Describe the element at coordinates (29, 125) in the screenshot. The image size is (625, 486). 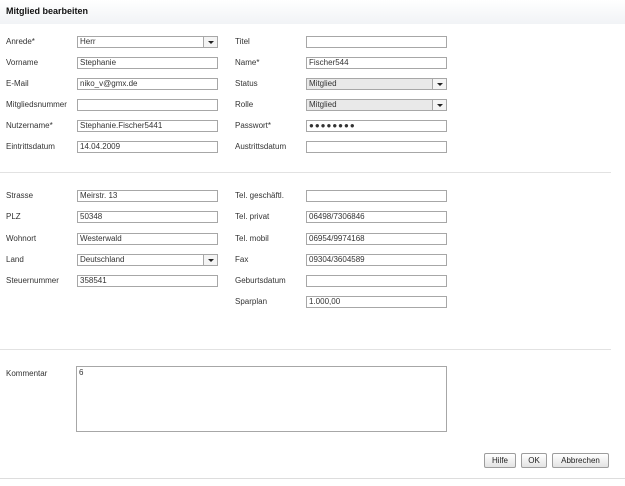
I see `label-nutzername: Nutzername*` at that location.